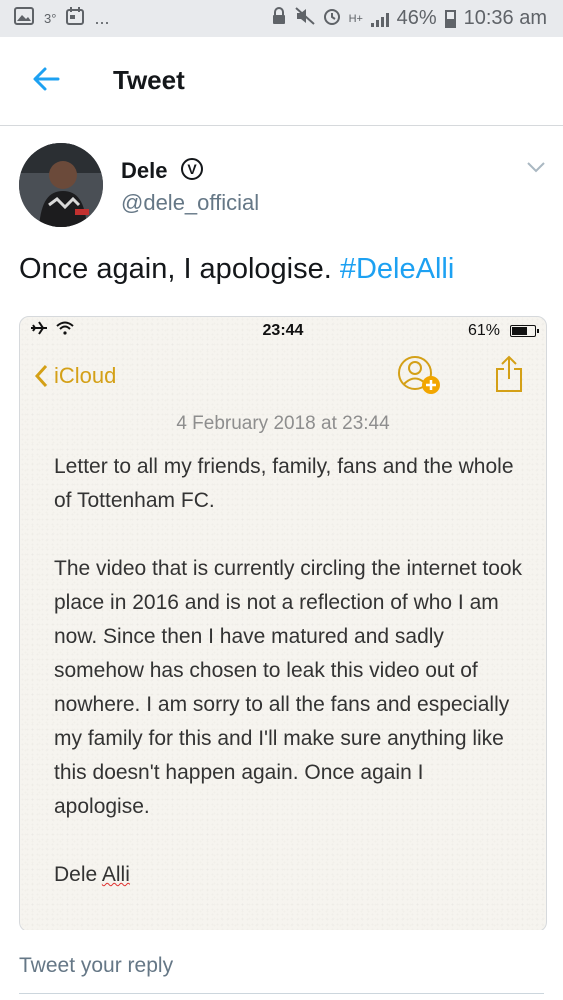  I want to click on icloud-back-label: iCloud, so click(85, 375).